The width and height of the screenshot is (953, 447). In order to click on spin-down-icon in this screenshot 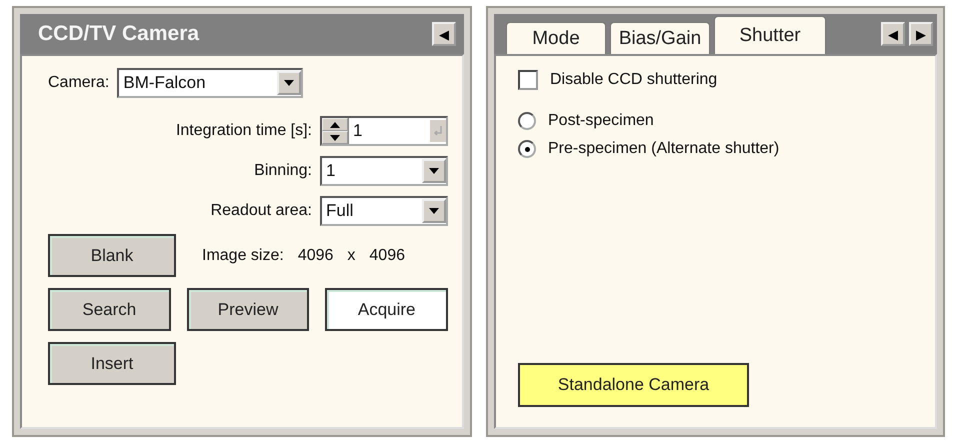, I will do `click(335, 137)`.